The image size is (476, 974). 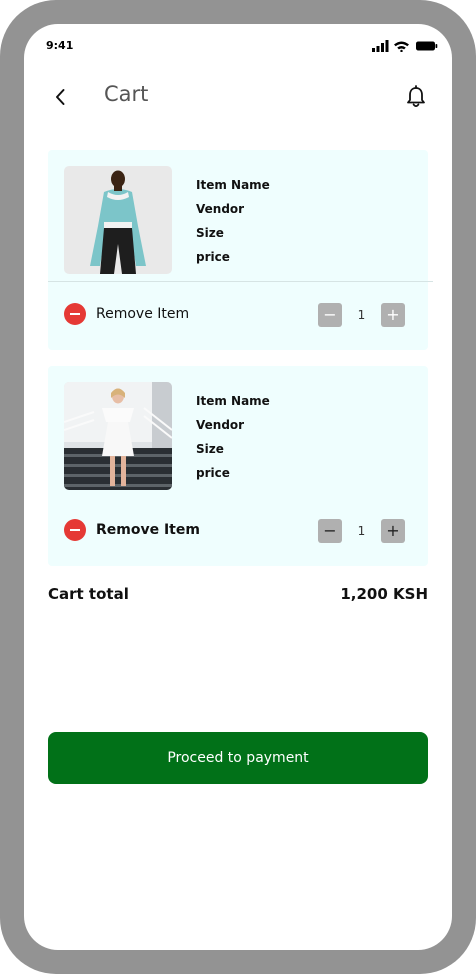 I want to click on chevron-left-icon, so click(x=60, y=97).